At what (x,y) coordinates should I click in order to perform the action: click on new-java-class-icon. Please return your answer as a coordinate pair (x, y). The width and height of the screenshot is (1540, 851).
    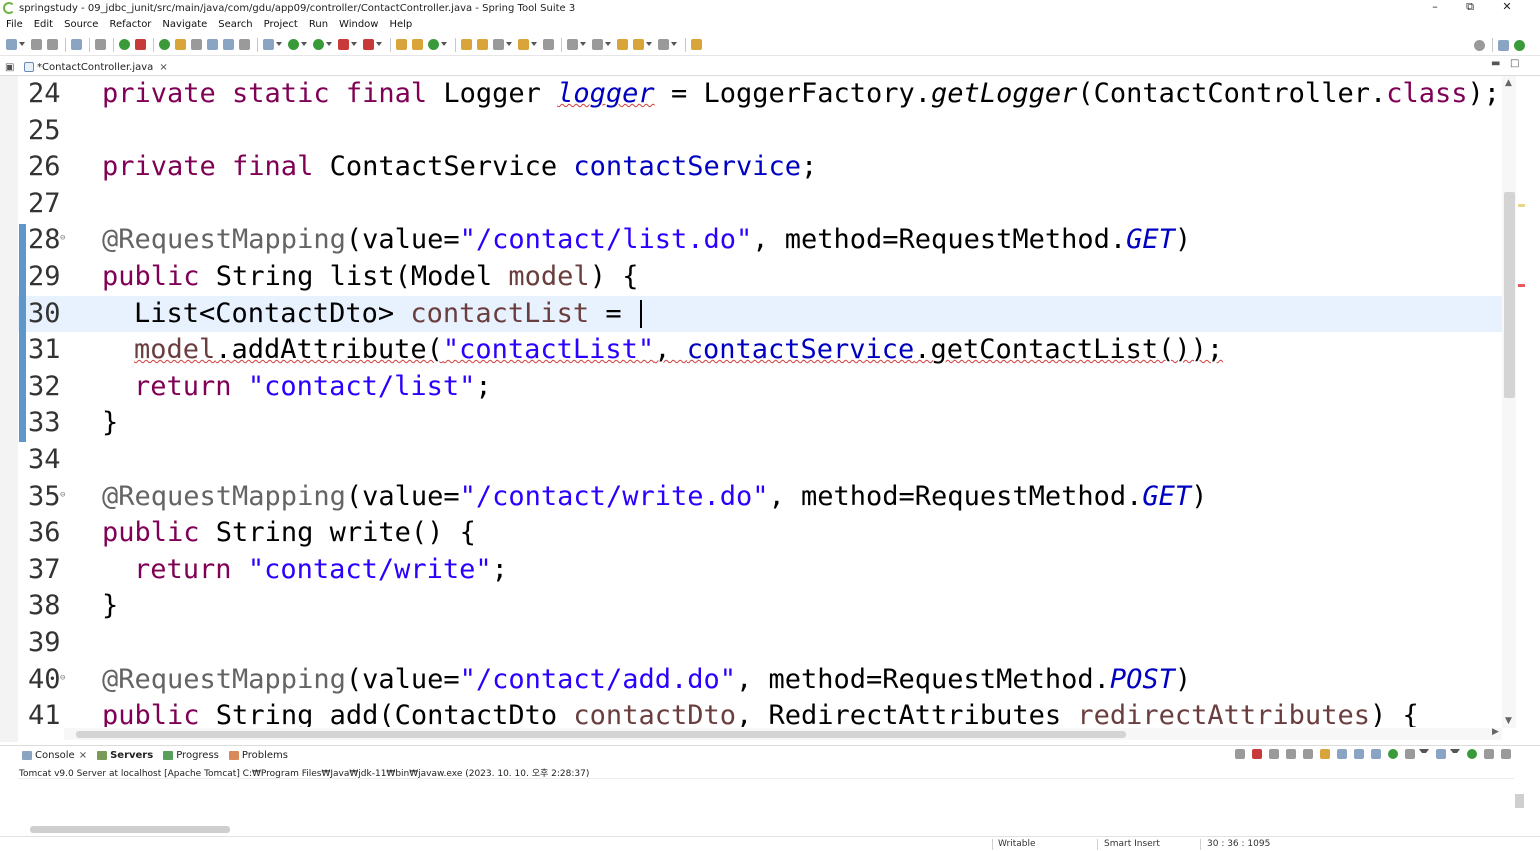
    Looking at the image, I should click on (417, 44).